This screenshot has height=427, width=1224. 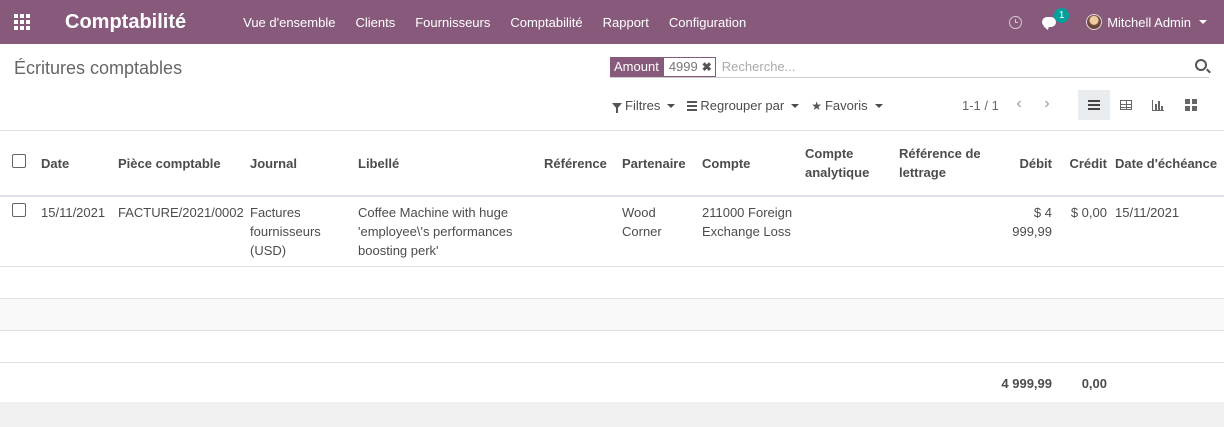 What do you see at coordinates (816, 105) in the screenshot?
I see `star-icon: ★` at bounding box center [816, 105].